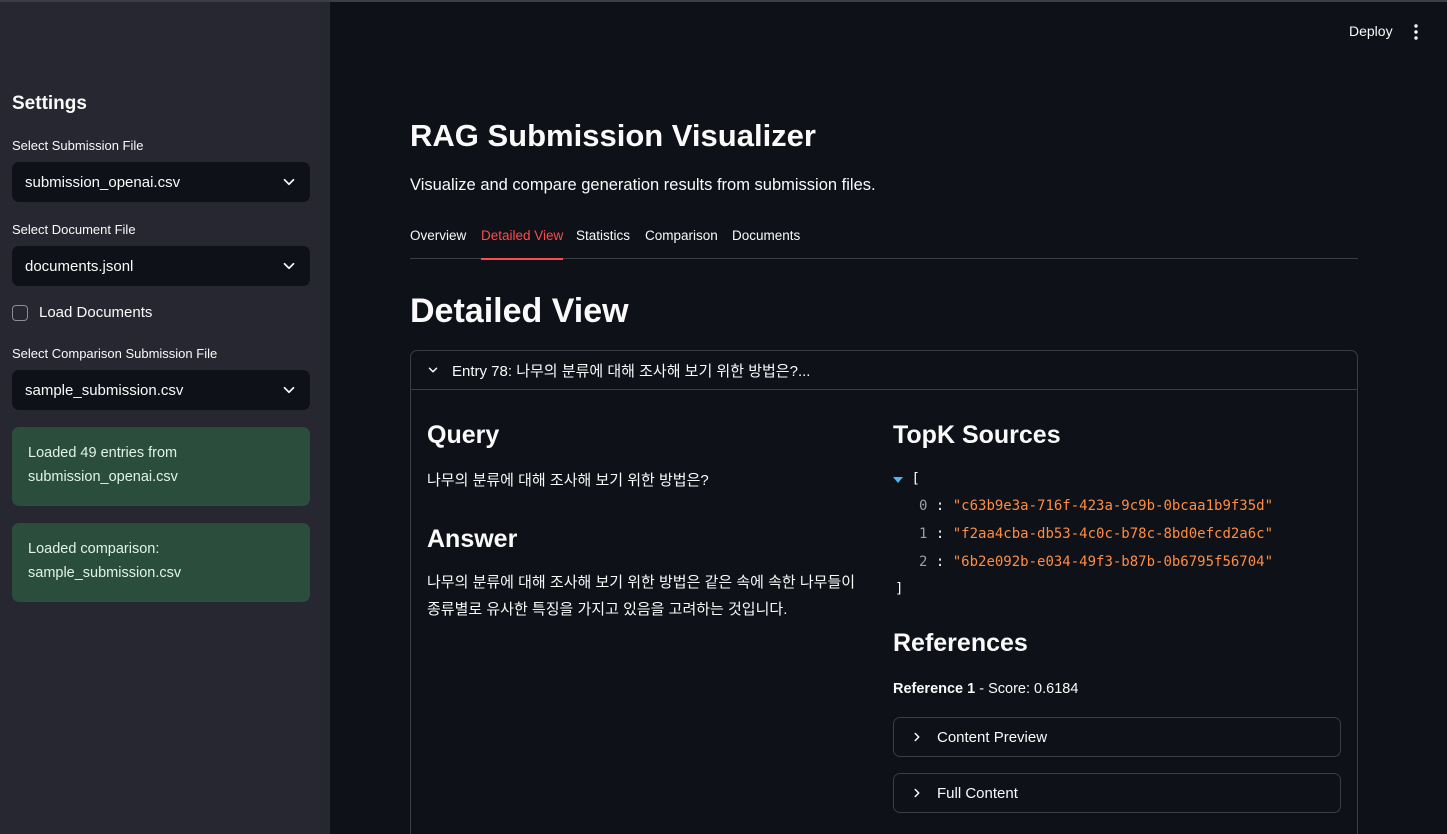 This screenshot has width=1447, height=834. What do you see at coordinates (78, 145) in the screenshot?
I see `submission-file-label: Select Submission File` at bounding box center [78, 145].